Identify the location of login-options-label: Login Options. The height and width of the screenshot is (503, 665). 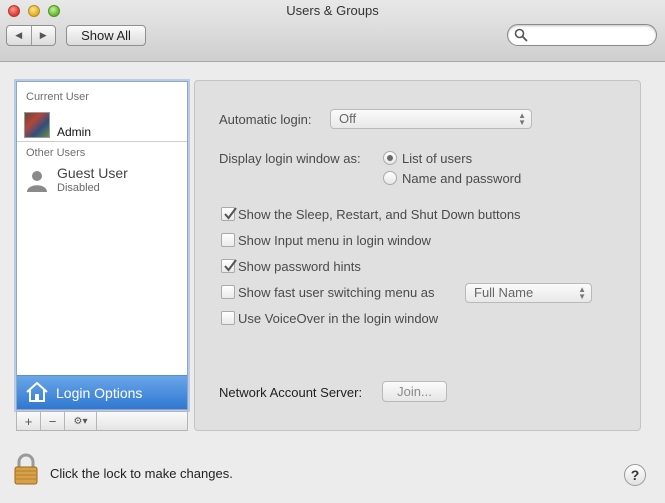
(99, 393).